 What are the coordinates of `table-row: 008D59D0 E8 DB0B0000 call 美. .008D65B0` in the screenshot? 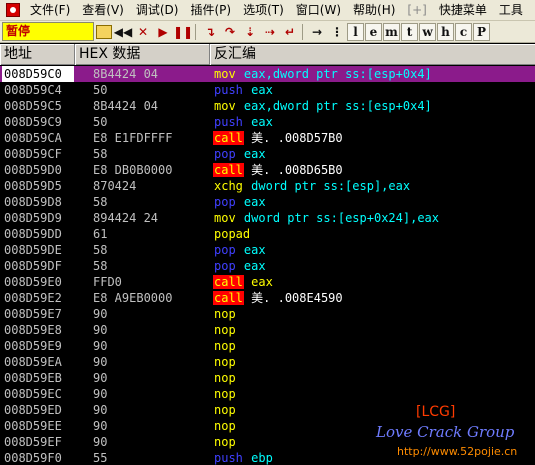 It's located at (267, 170).